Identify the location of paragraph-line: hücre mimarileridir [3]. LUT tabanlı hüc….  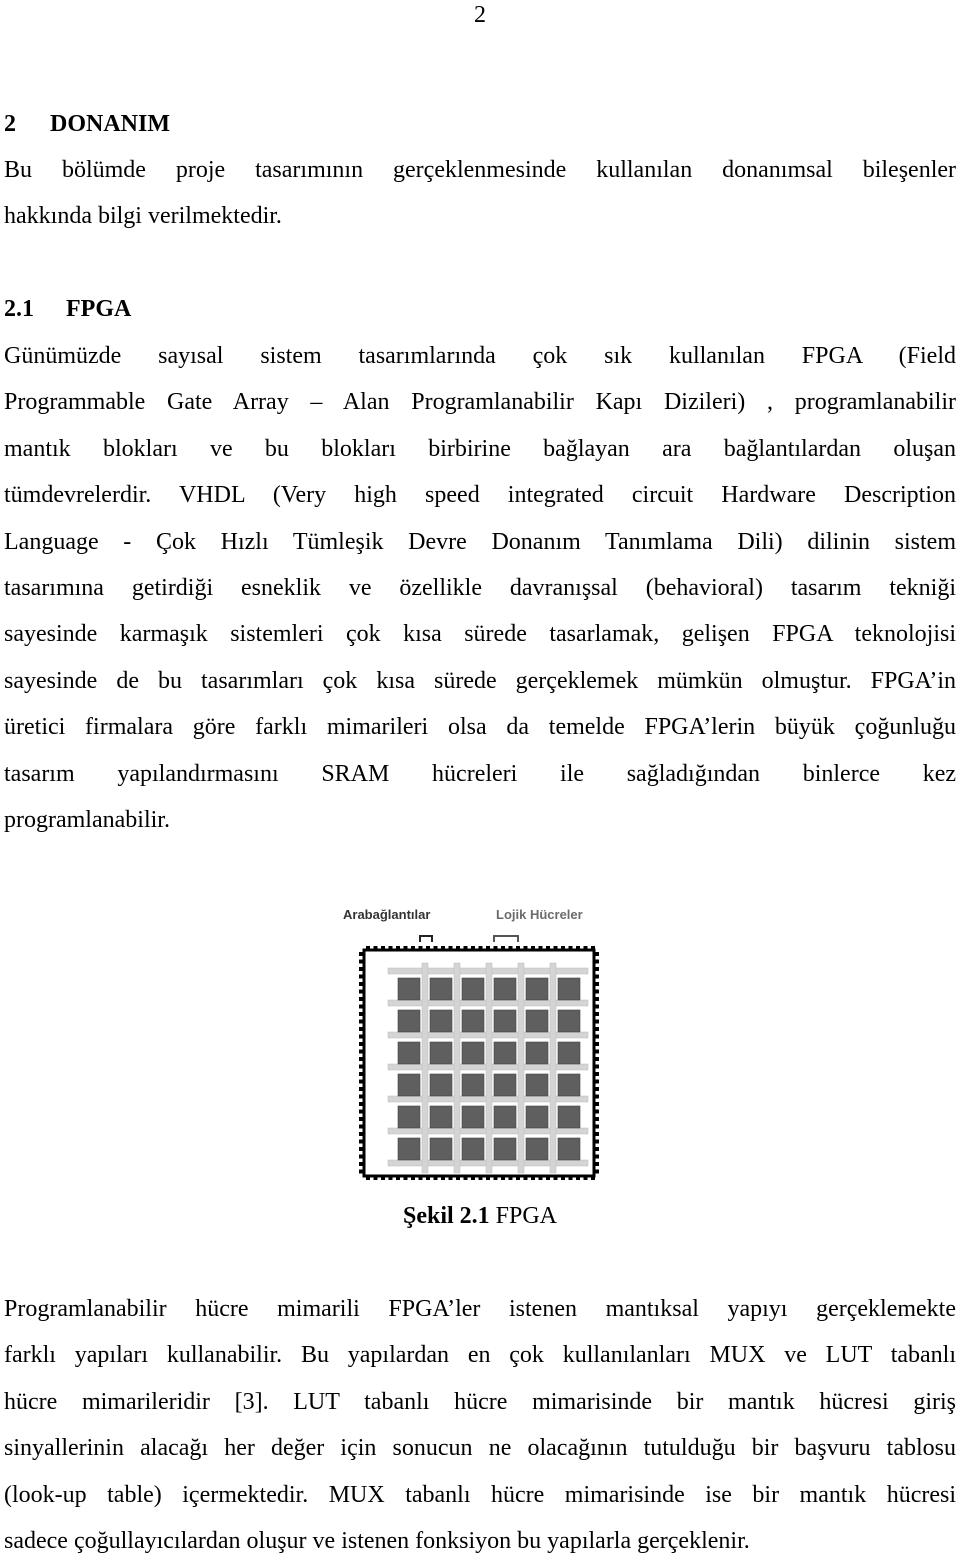
(480, 1401).